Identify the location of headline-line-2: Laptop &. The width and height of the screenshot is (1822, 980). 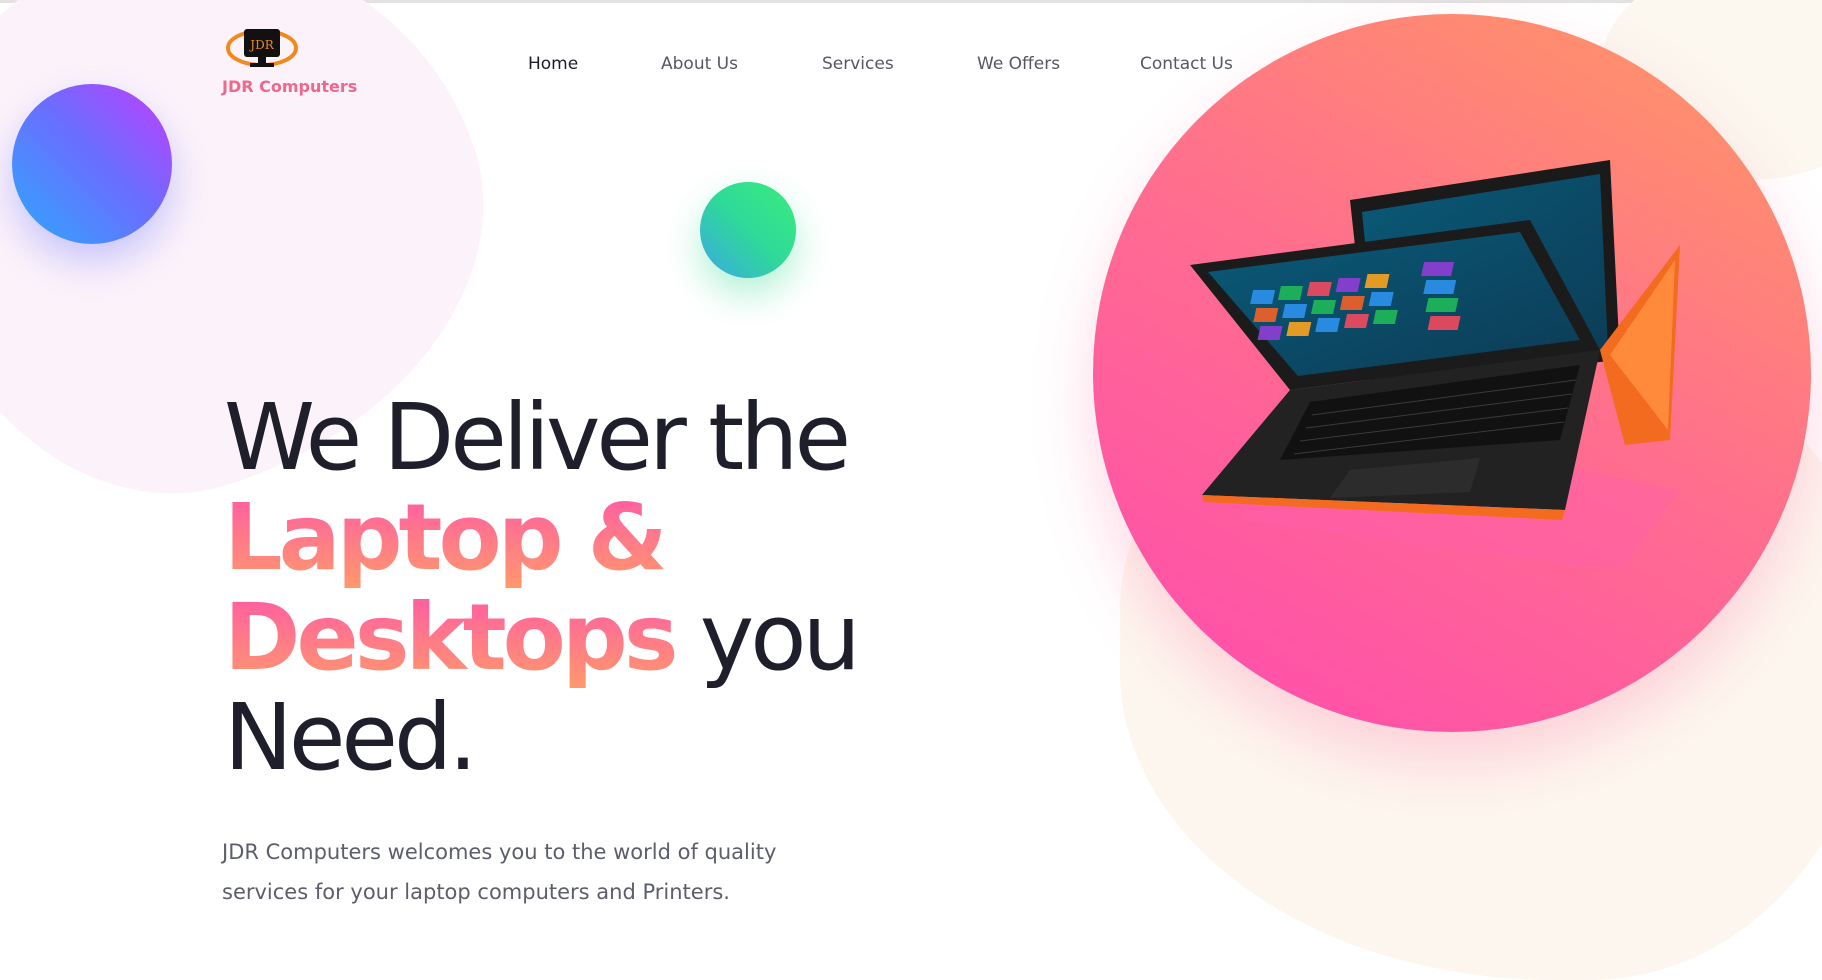
(564, 538).